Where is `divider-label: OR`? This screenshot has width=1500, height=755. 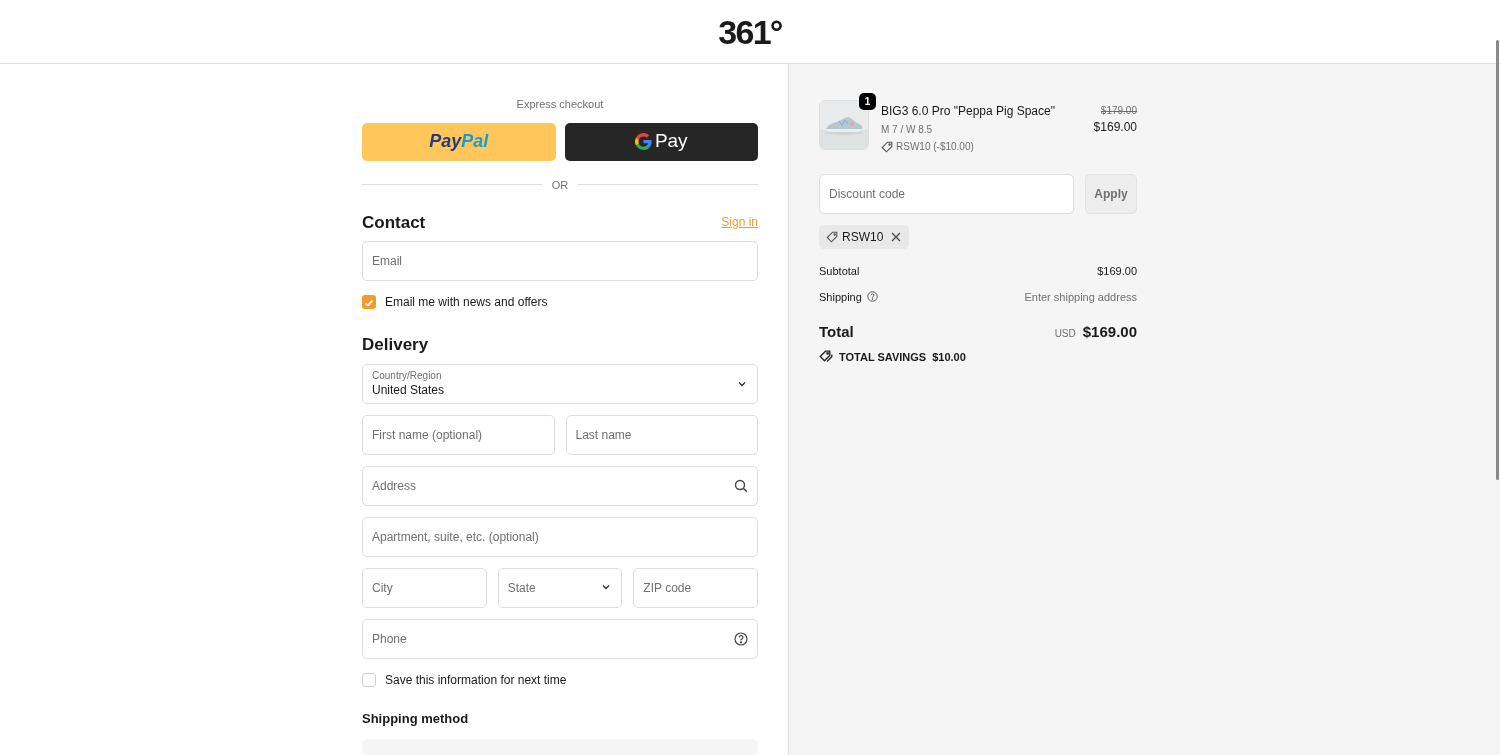 divider-label: OR is located at coordinates (560, 185).